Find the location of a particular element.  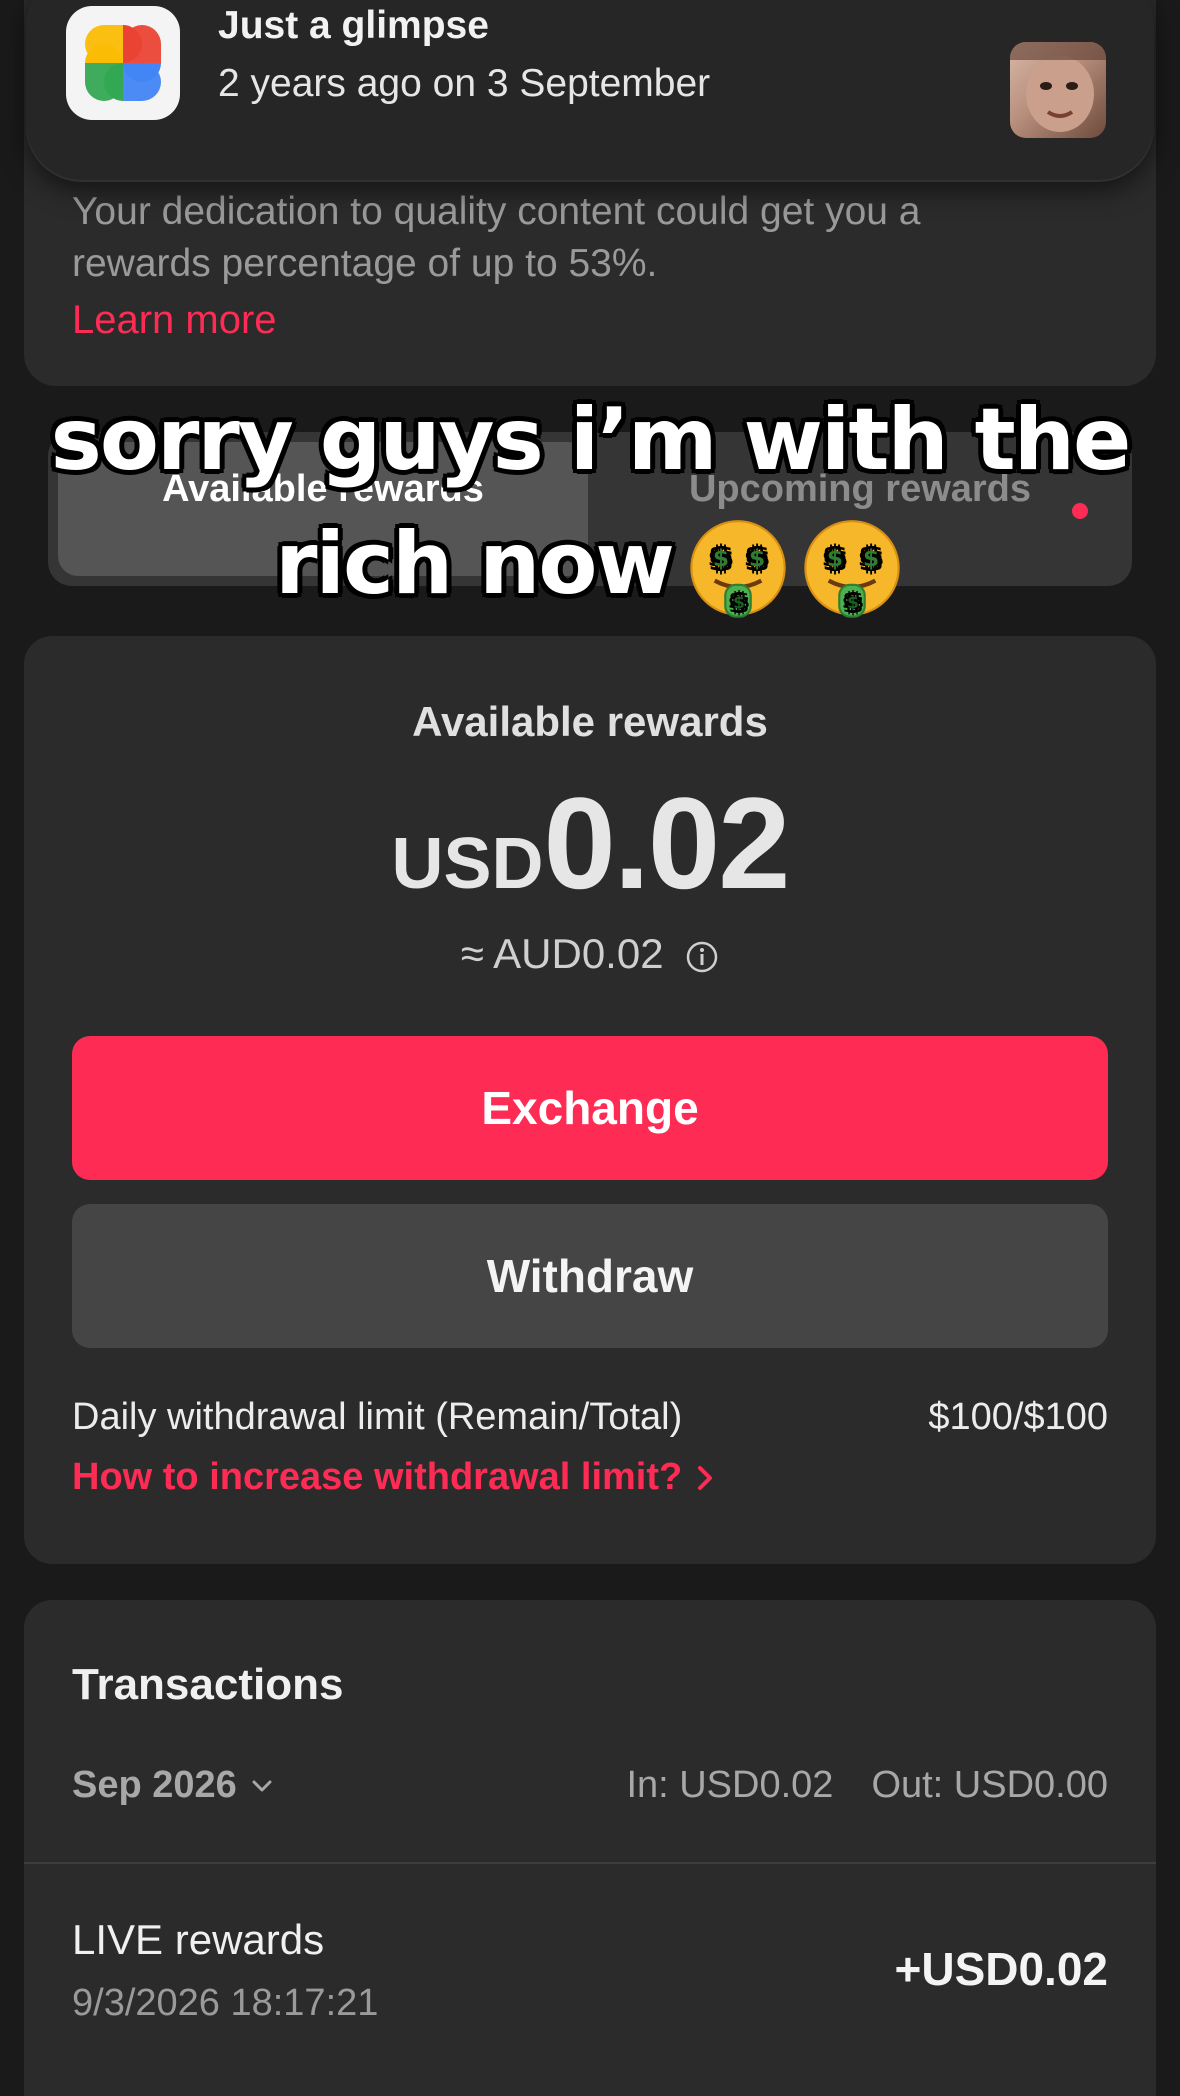

increase-limit-link-text: How to increase withdrawal limit? is located at coordinates (377, 1477).